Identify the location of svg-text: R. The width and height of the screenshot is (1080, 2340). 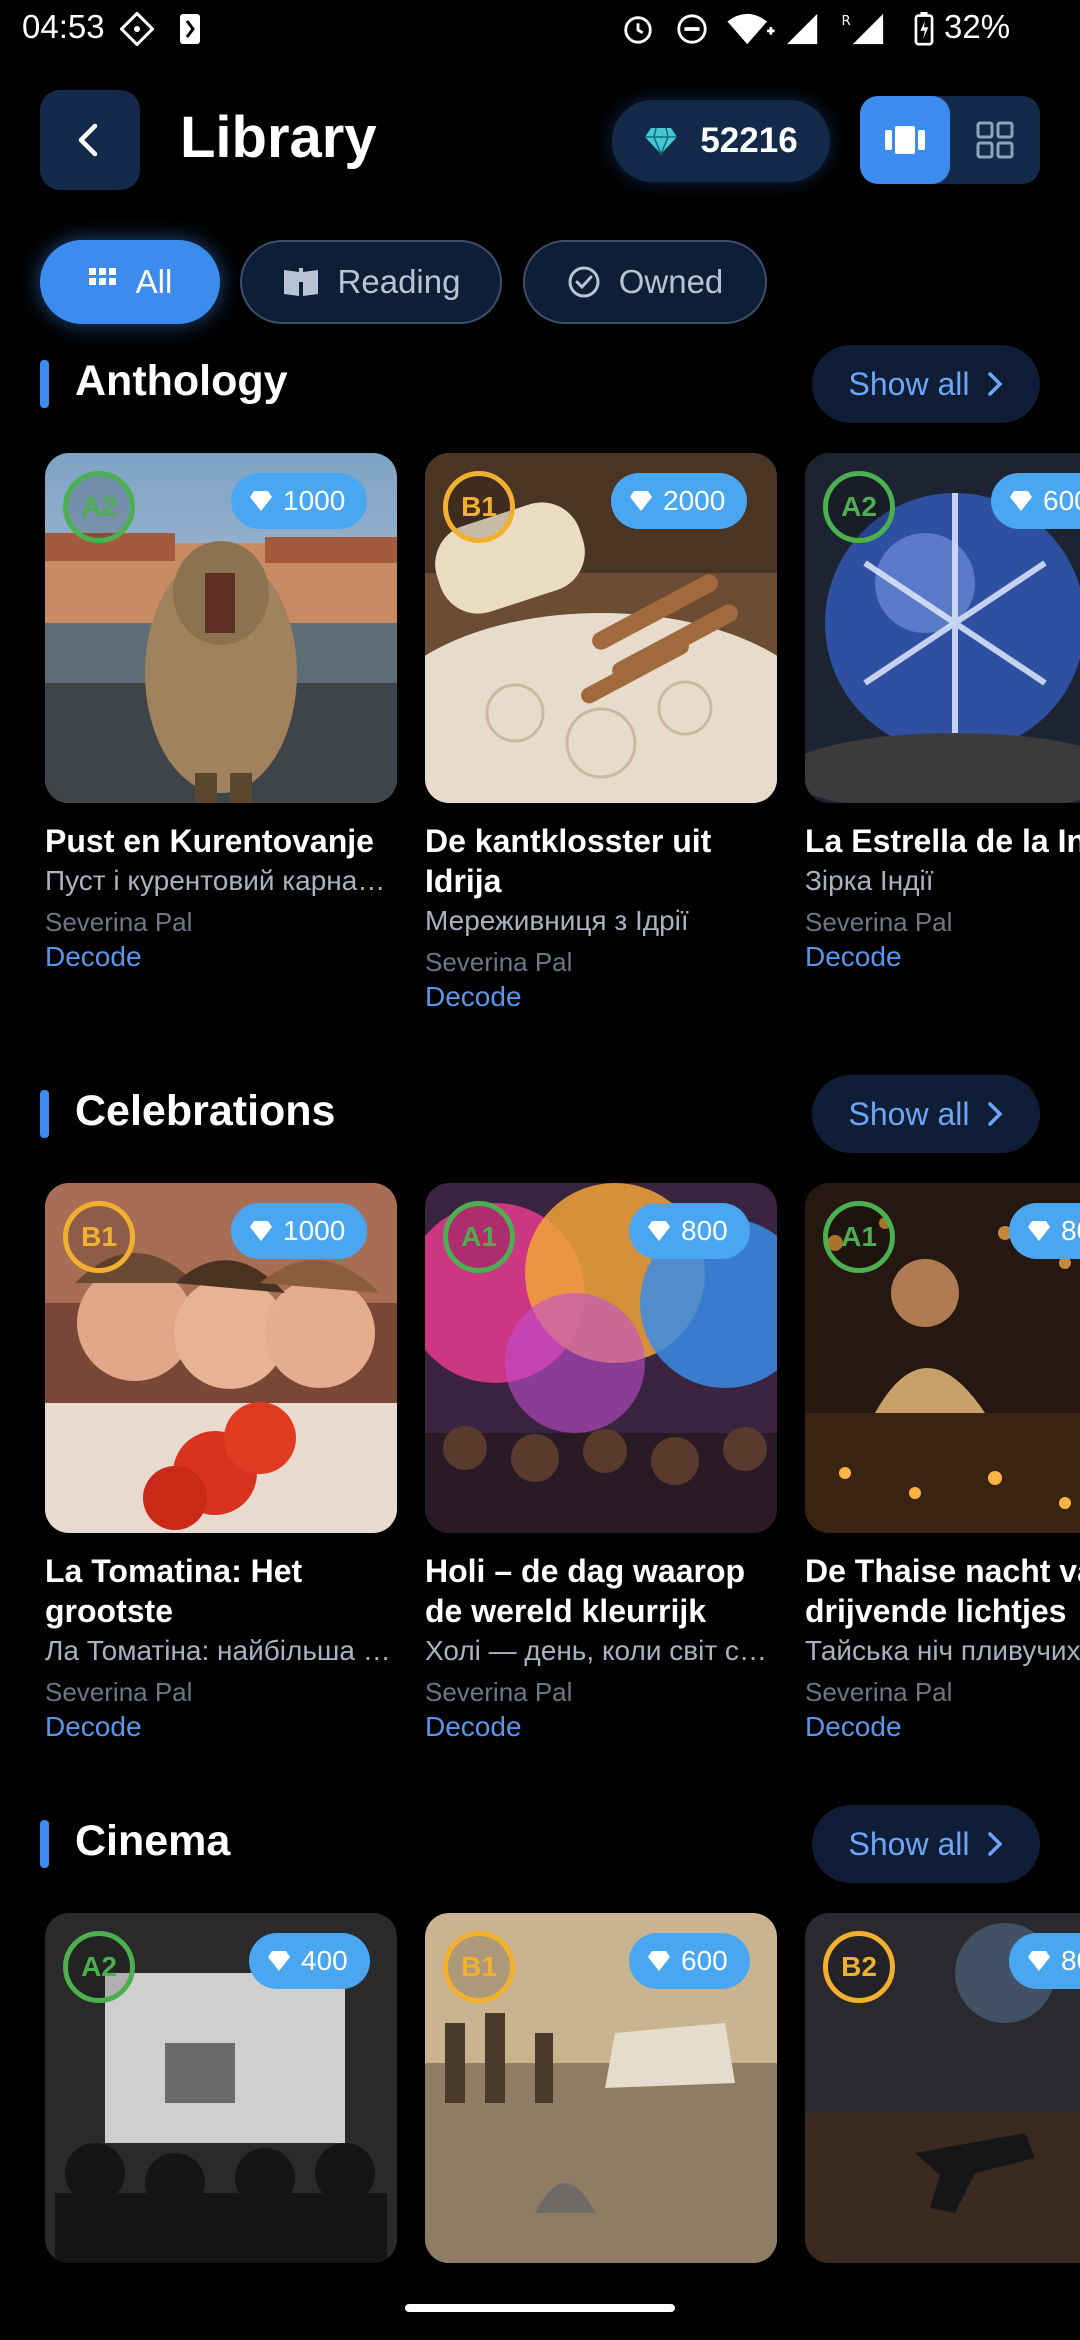
(846, 21).